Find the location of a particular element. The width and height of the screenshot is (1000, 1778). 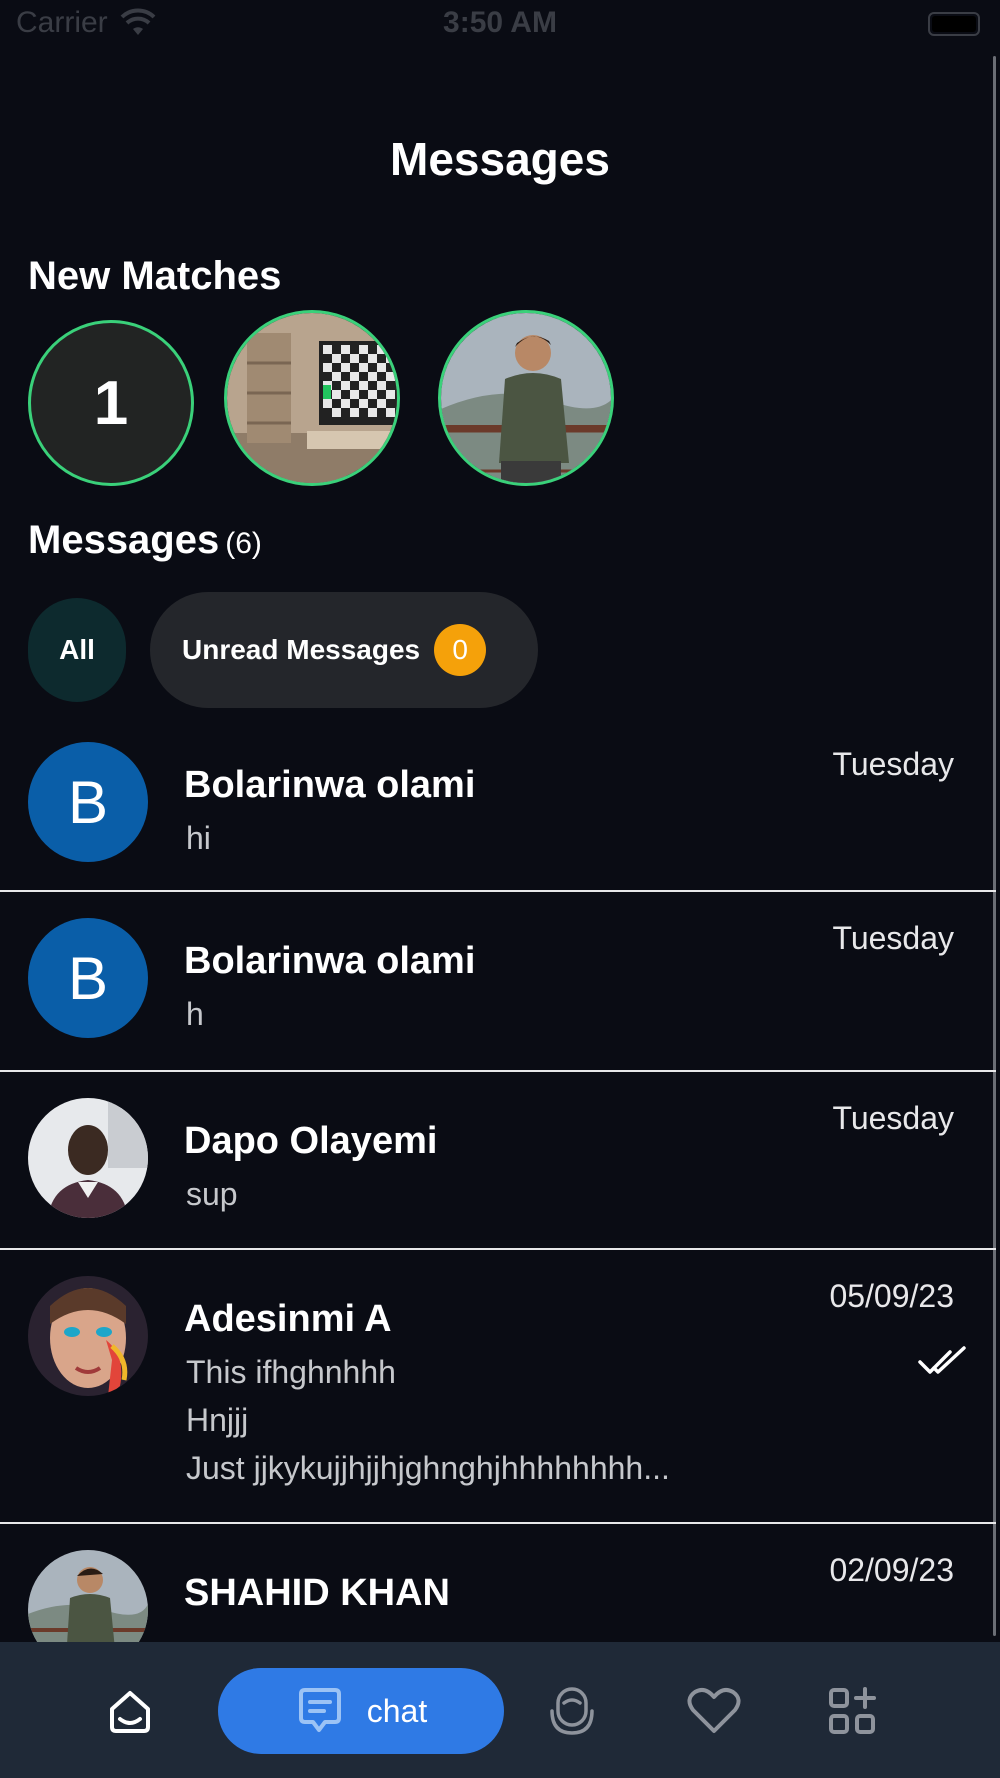

home-icon is located at coordinates (130, 1712).